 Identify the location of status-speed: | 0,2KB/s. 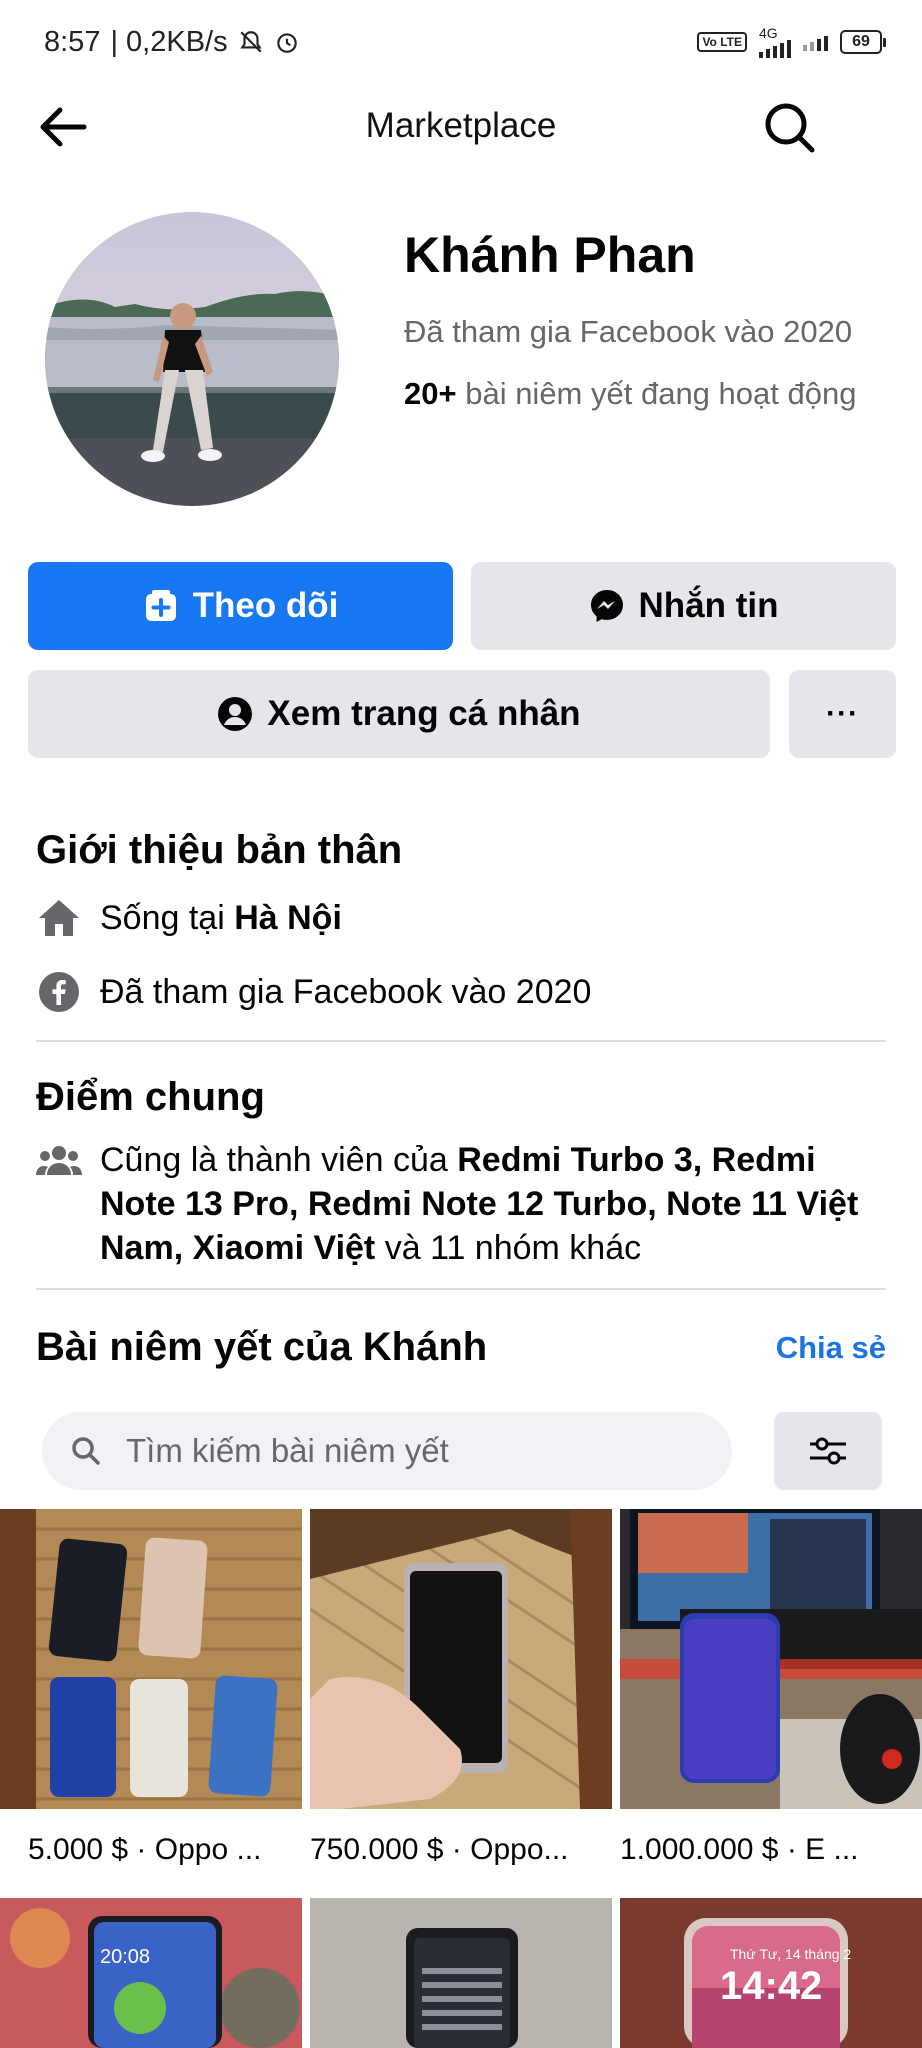
(169, 41).